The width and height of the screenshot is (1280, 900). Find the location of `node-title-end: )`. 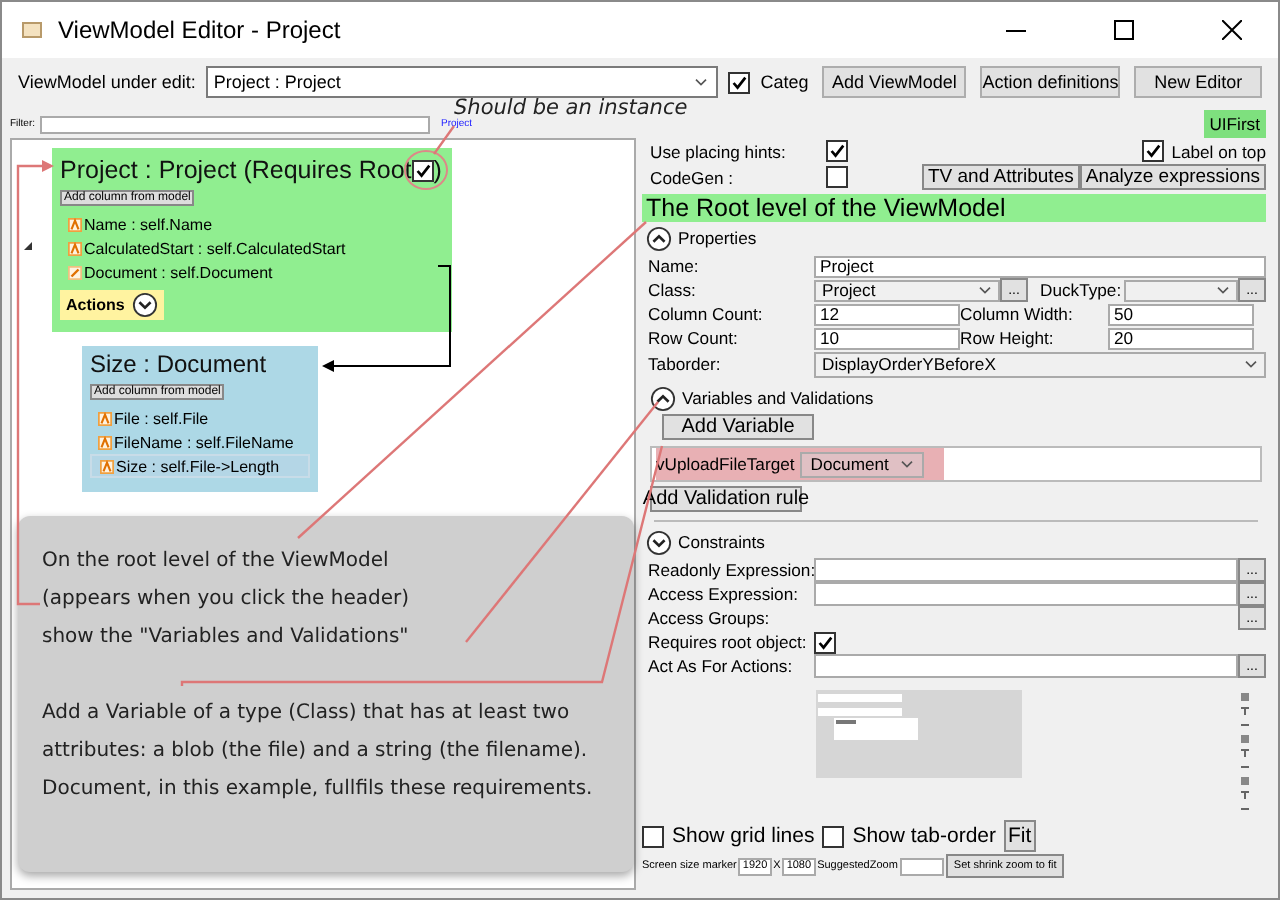

node-title-end: ) is located at coordinates (437, 170).